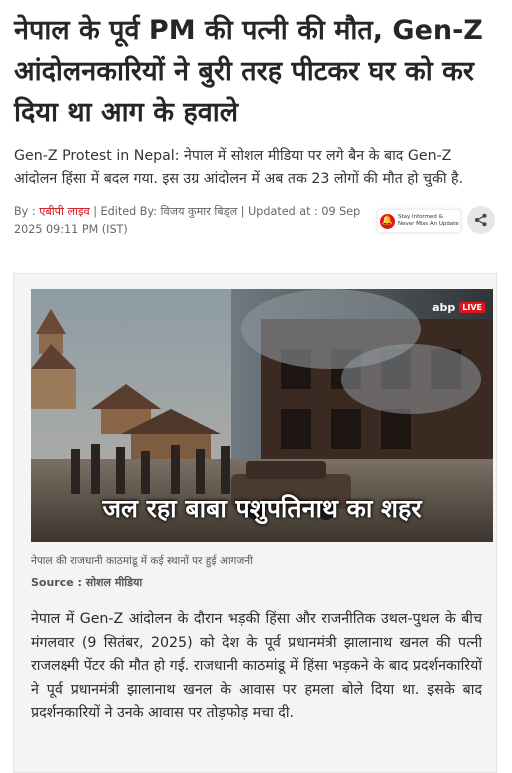 This screenshot has width=512, height=773. I want to click on share-icon, so click(481, 220).